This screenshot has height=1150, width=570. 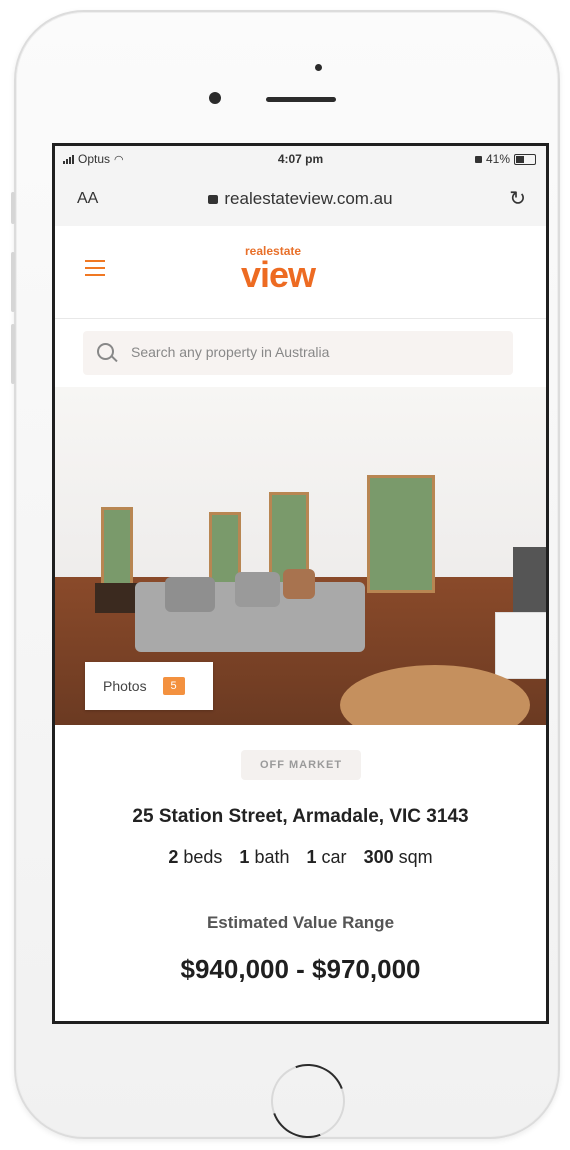 I want to click on logo-big-text: view, so click(x=278, y=274).